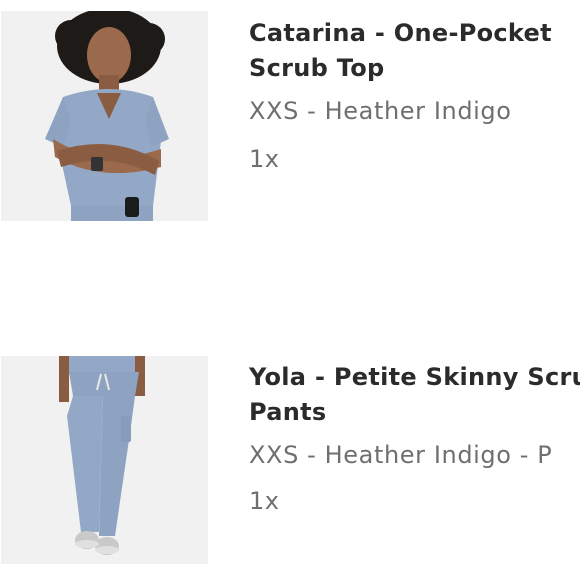  I want to click on product-variant: XXS - Heather Indigo, so click(380, 111).